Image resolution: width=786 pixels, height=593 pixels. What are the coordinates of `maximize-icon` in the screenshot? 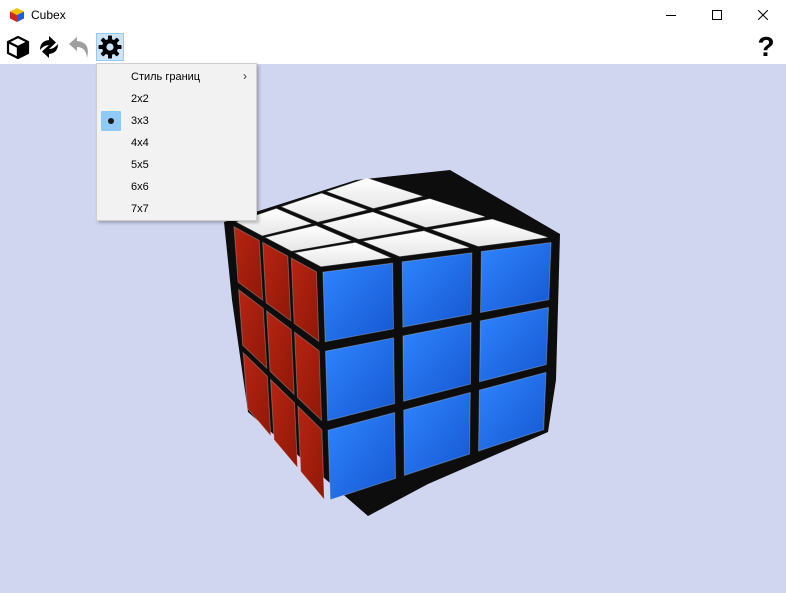 It's located at (717, 15).